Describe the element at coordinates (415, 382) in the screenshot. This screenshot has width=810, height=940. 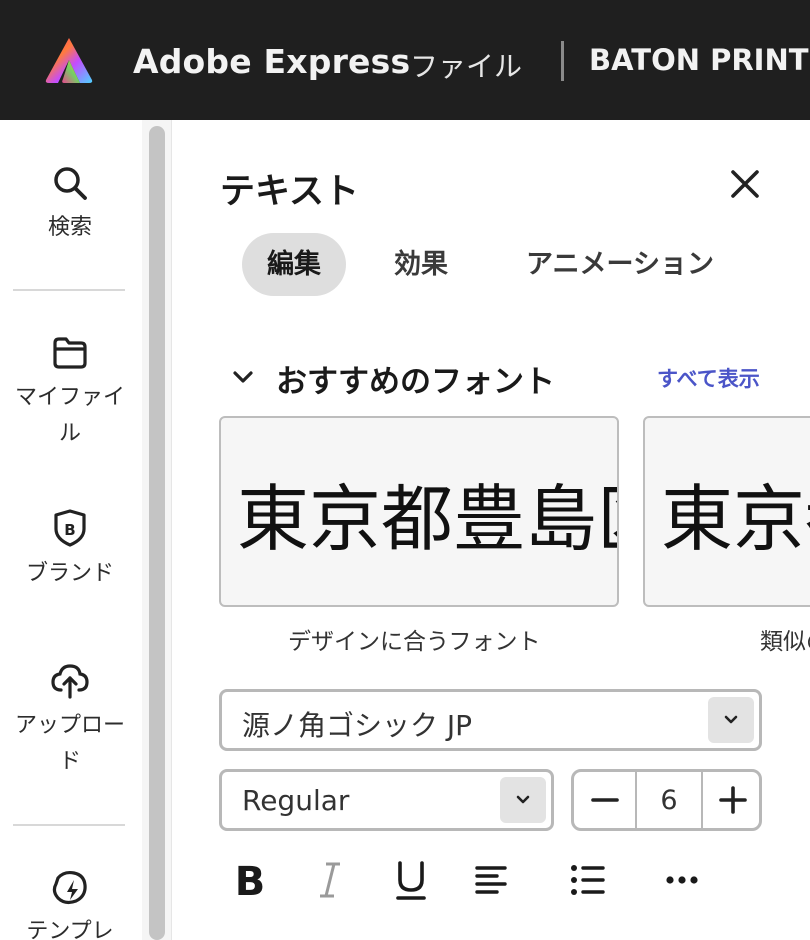
I see `section-title: おすすめのフォント` at that location.